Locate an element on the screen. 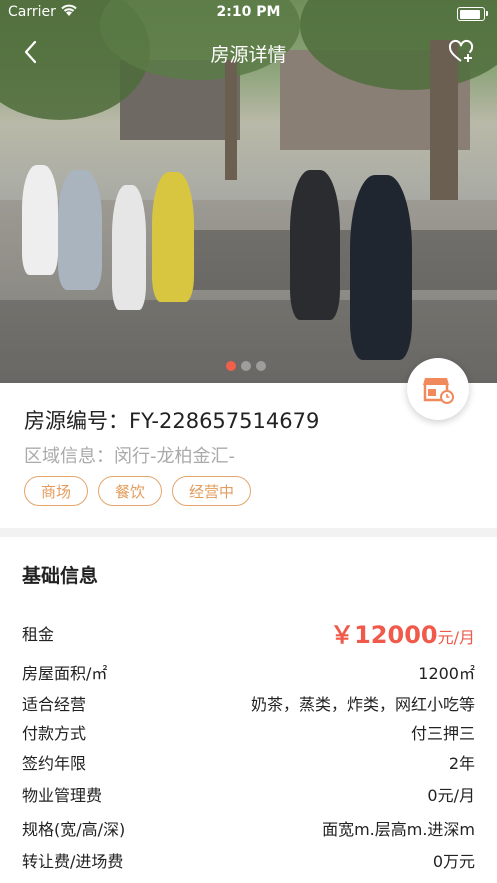 The height and width of the screenshot is (883, 497). status-bar: Carrier 2:10 PM is located at coordinates (248, 13).